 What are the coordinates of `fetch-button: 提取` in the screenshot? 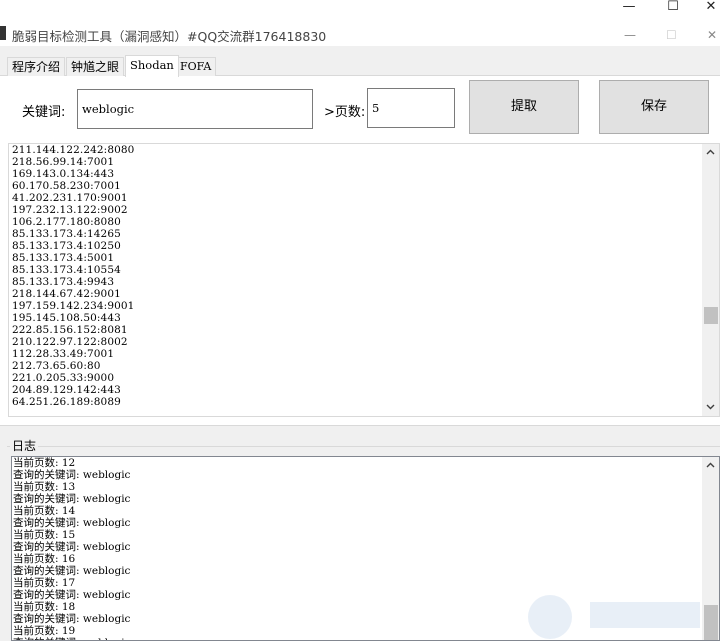 It's located at (524, 107).